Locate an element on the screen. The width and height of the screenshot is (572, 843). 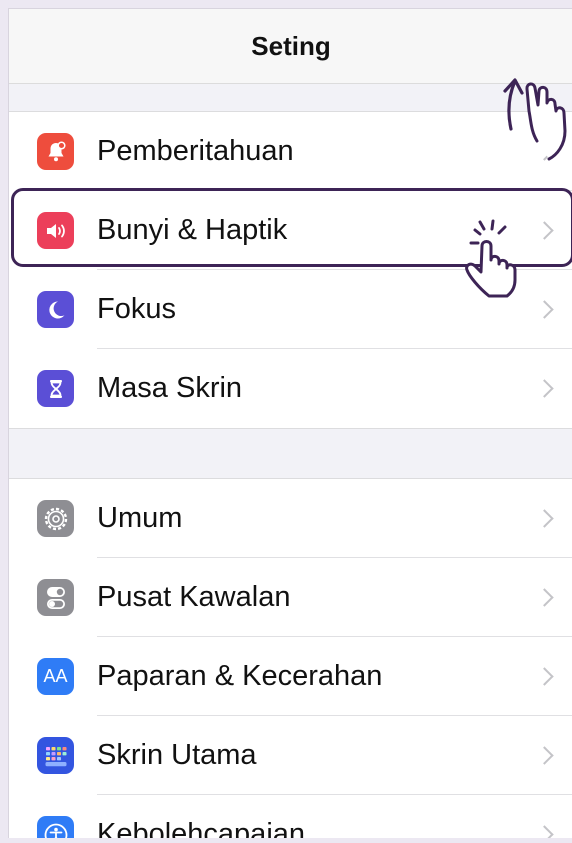
hourglass-icon is located at coordinates (55, 388).